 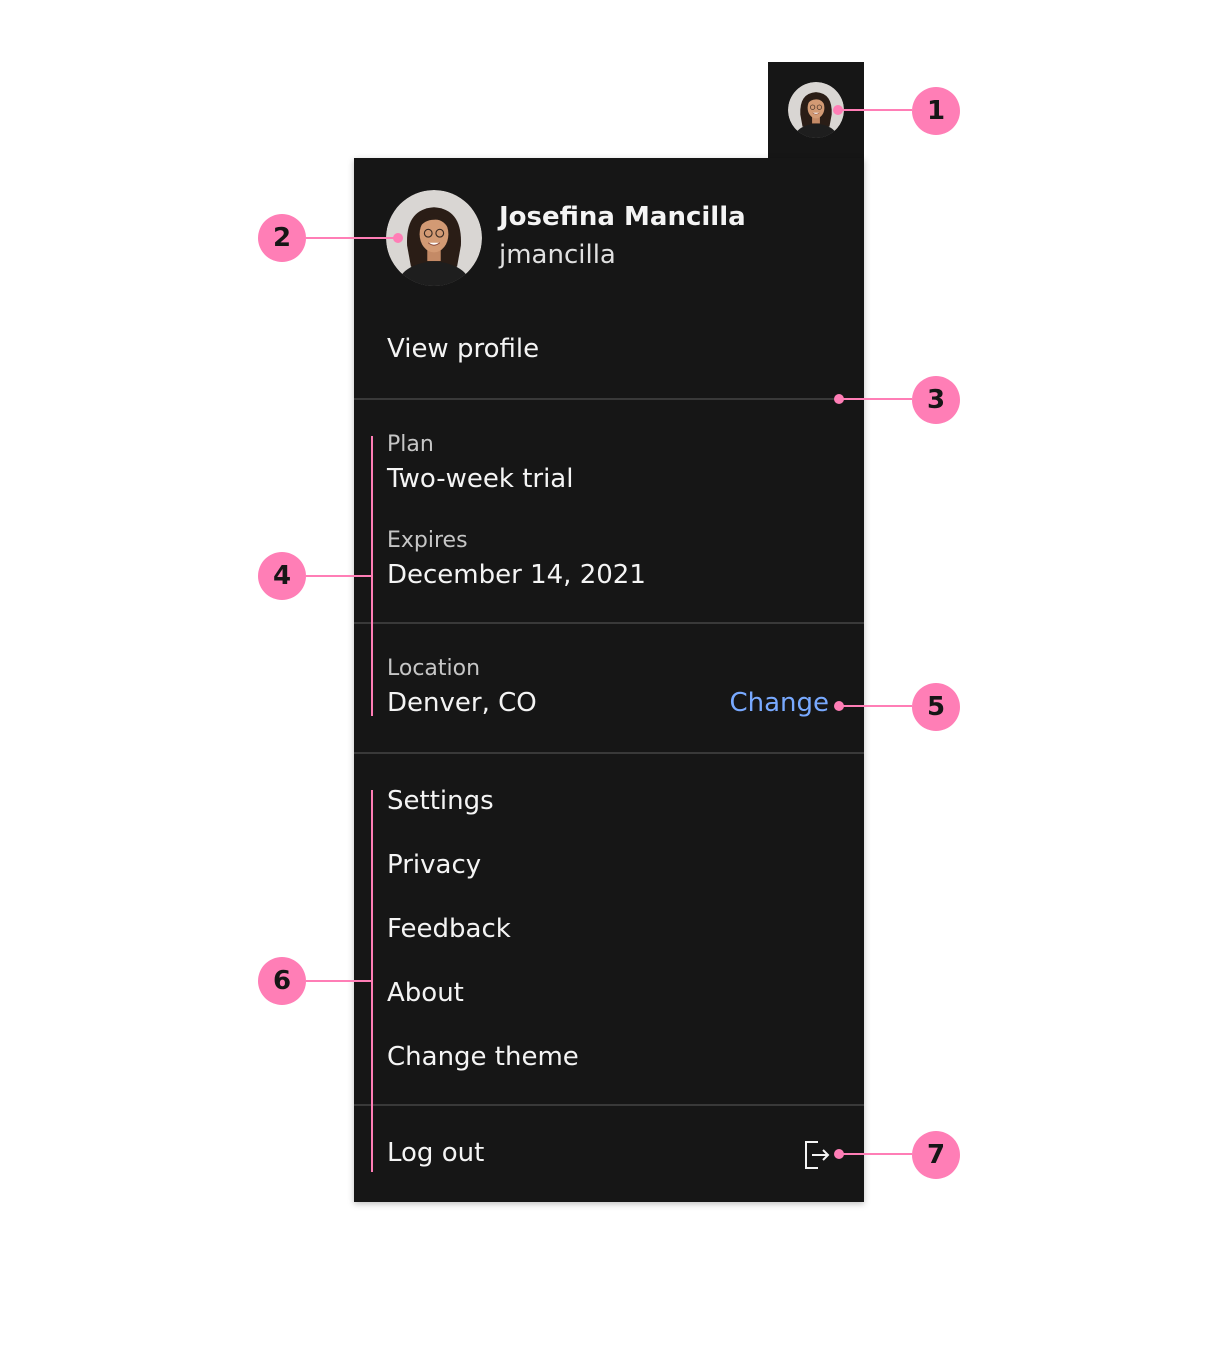 I want to click on menu-item-feedback: Feedback, so click(x=449, y=929).